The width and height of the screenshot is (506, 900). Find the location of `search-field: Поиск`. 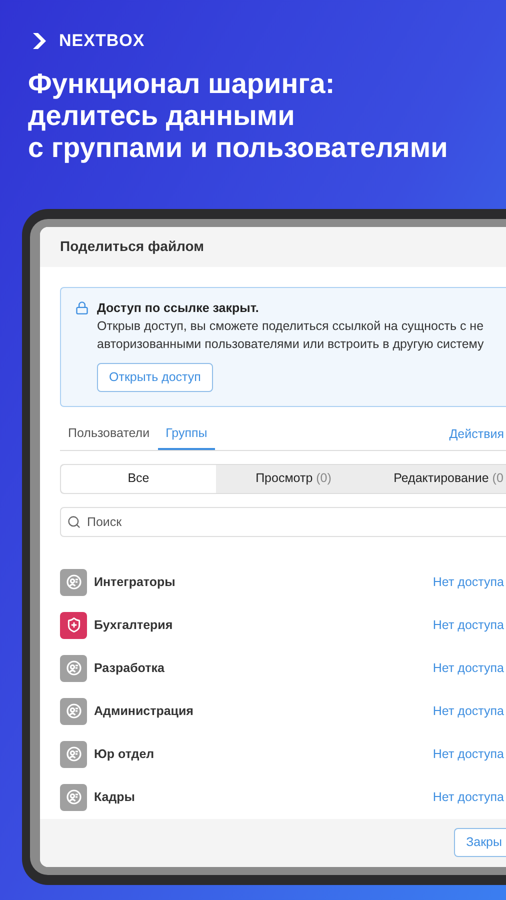

search-field: Поиск is located at coordinates (283, 521).